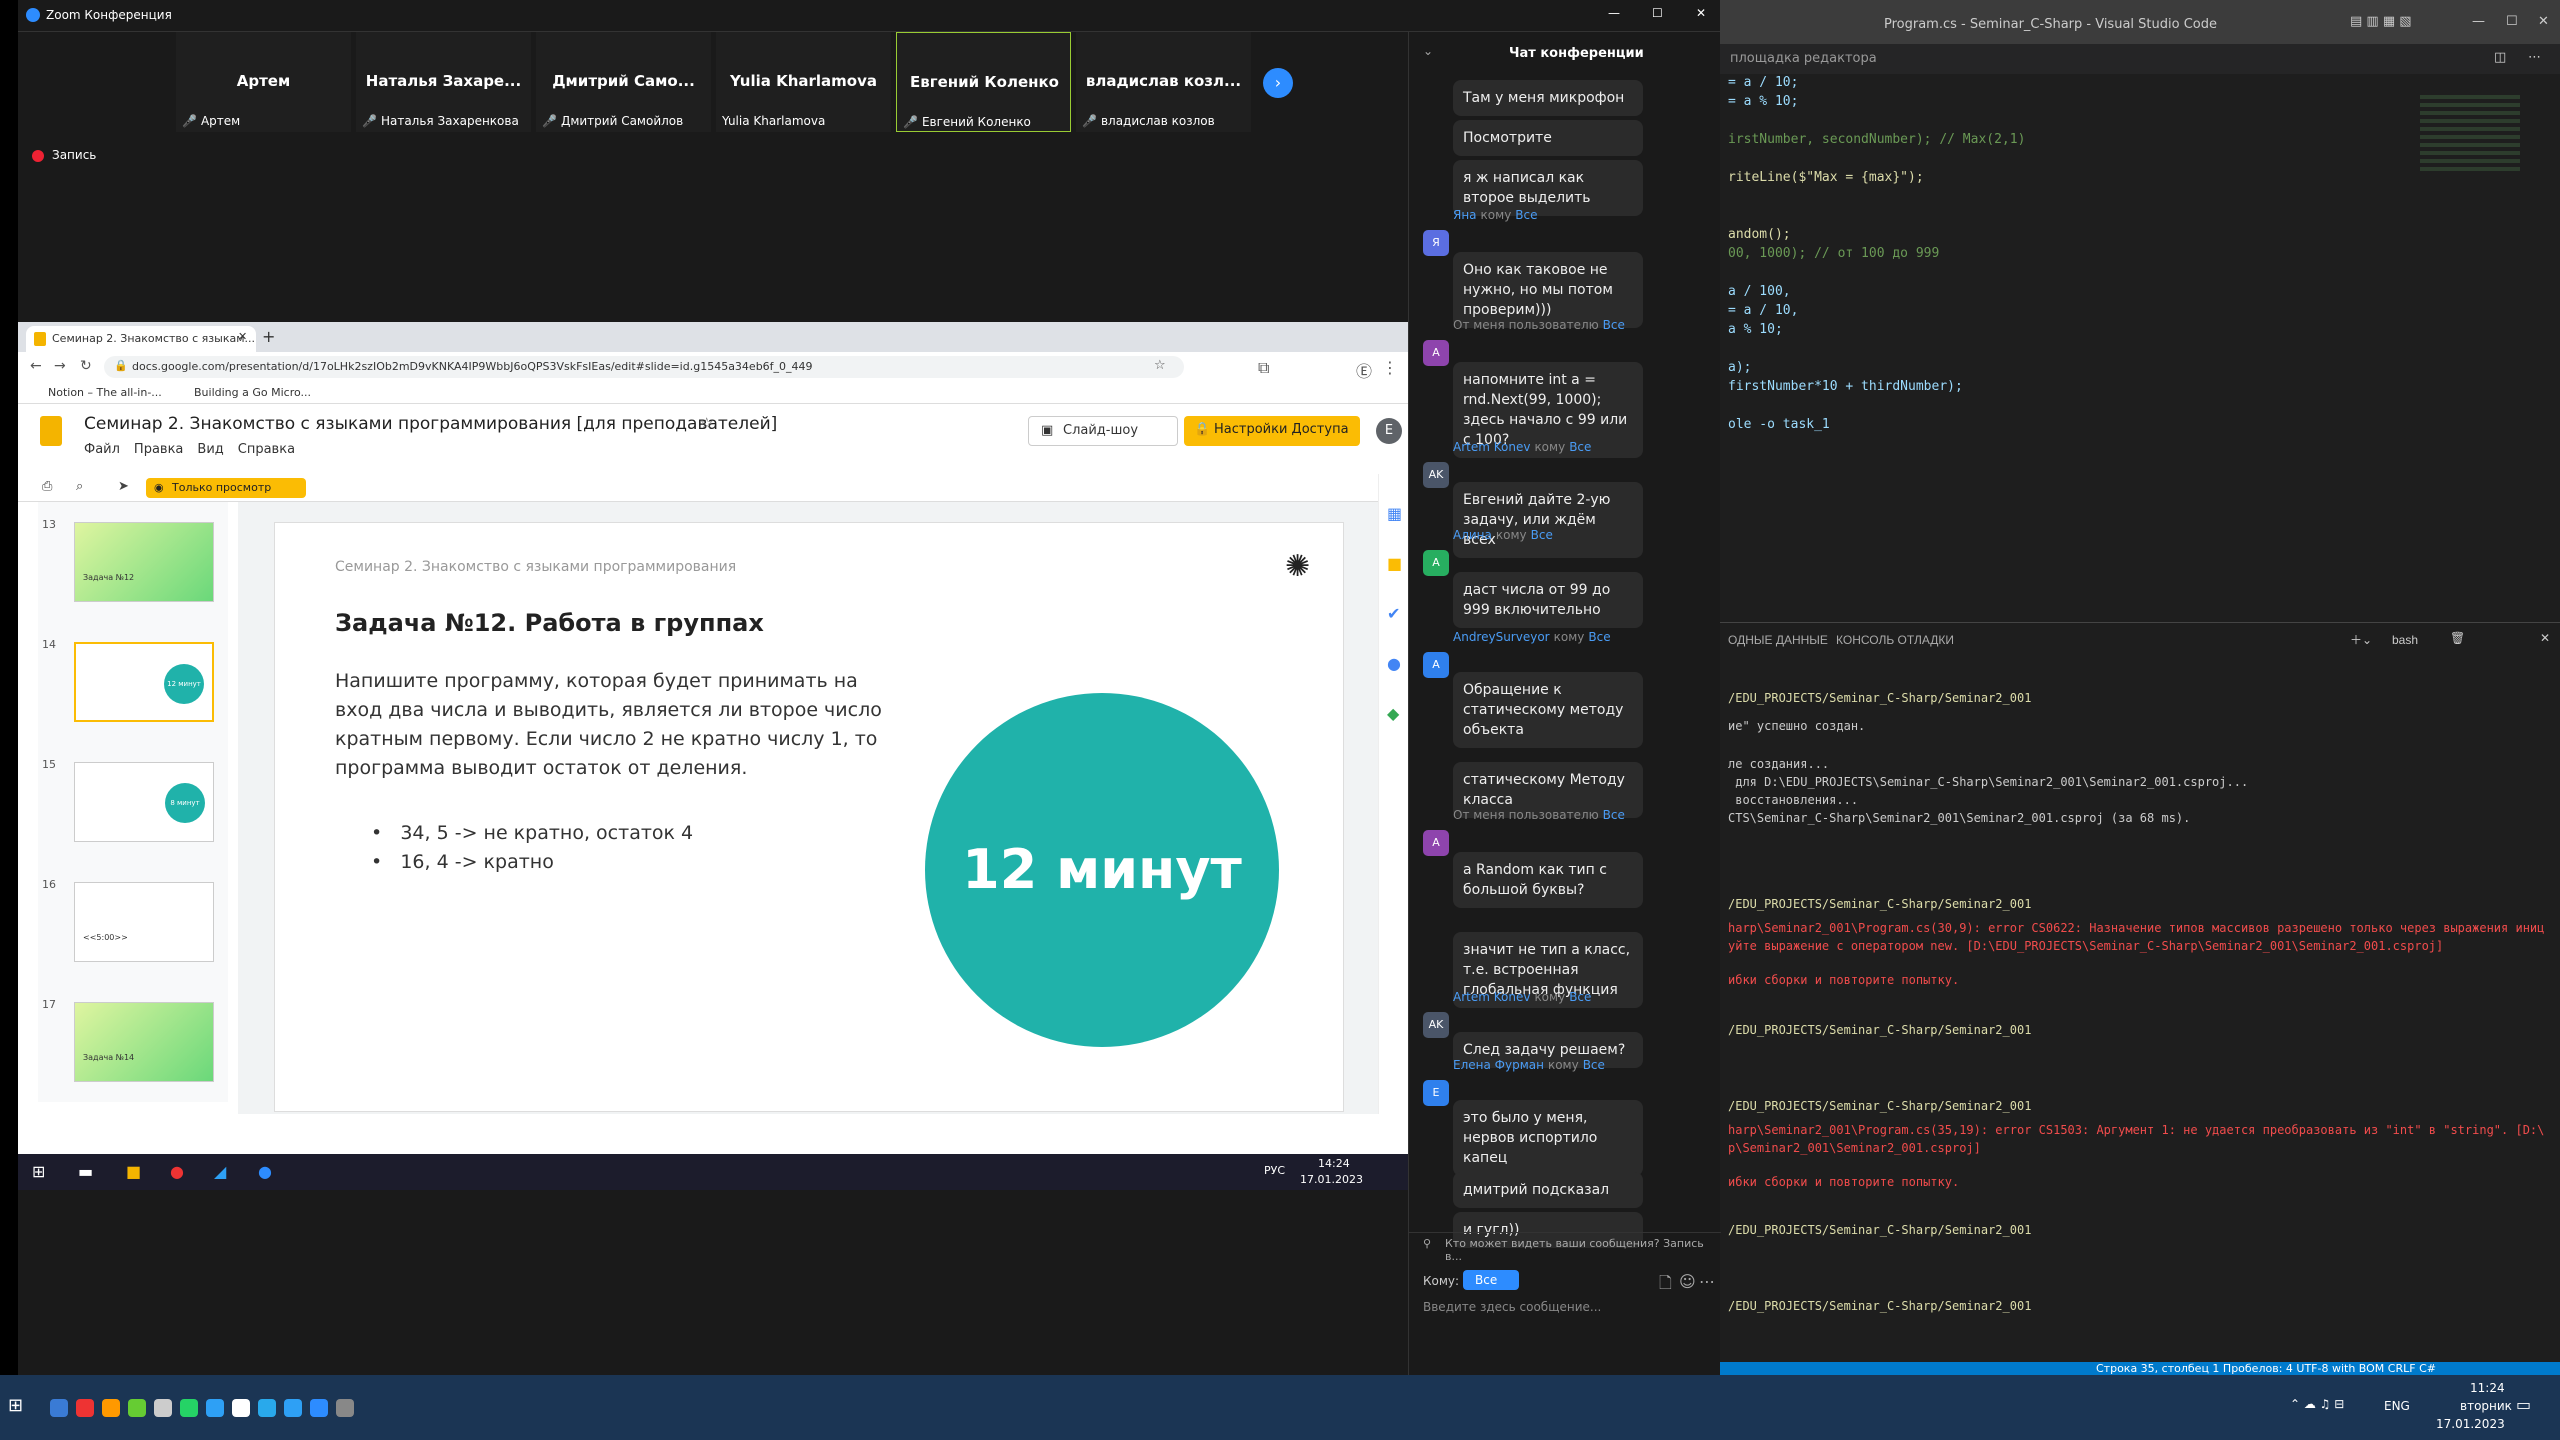 The image size is (2560, 1440). What do you see at coordinates (144, 802) in the screenshot?
I see `slide-thumbnail: 8 минут` at bounding box center [144, 802].